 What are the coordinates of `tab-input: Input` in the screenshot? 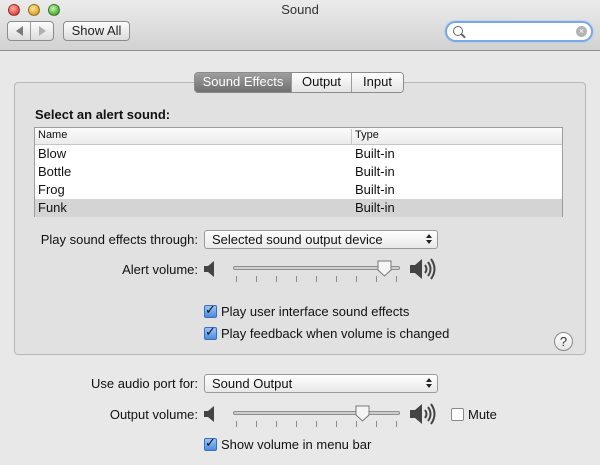 It's located at (377, 82).